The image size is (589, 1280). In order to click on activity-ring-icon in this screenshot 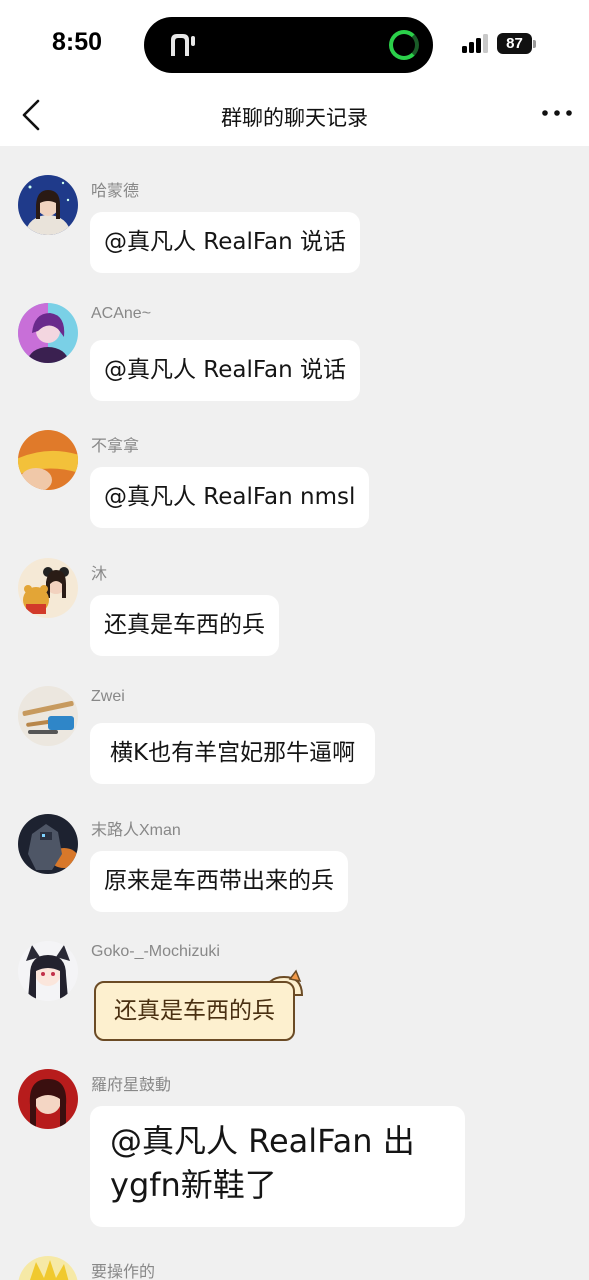, I will do `click(404, 45)`.